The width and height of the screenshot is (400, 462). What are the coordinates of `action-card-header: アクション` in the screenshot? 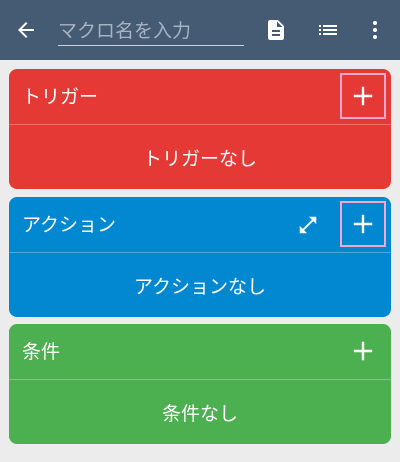 It's located at (200, 225).